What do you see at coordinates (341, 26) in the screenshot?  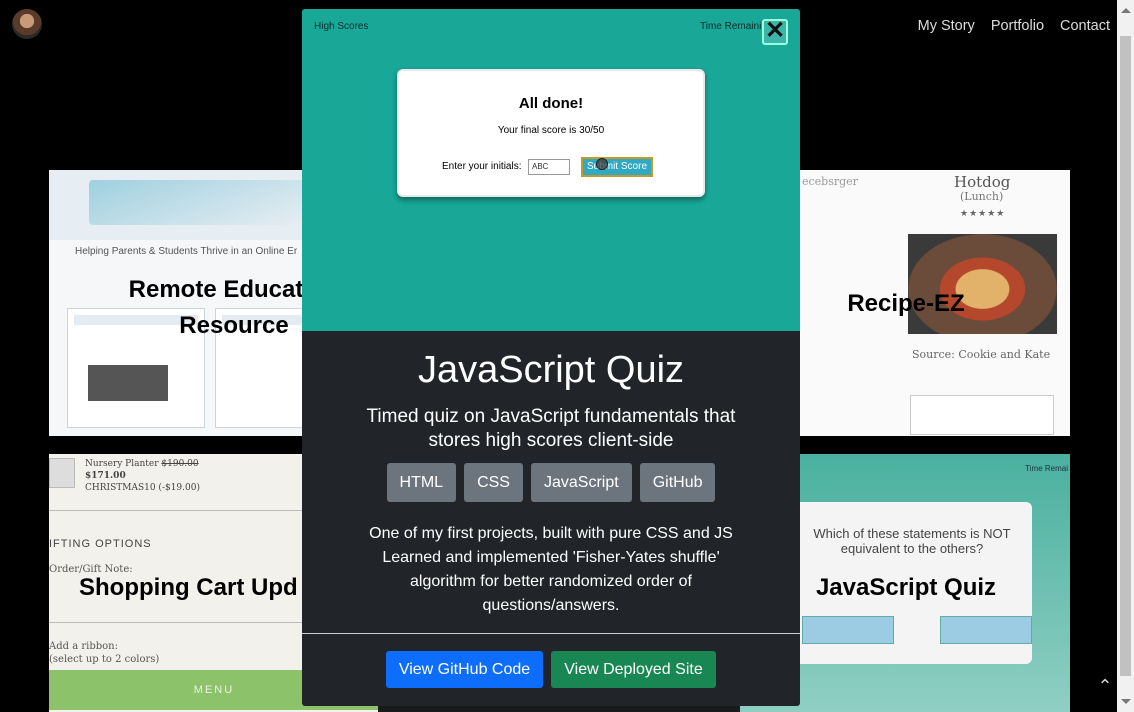 I see `high-scores-link: High Scores` at bounding box center [341, 26].